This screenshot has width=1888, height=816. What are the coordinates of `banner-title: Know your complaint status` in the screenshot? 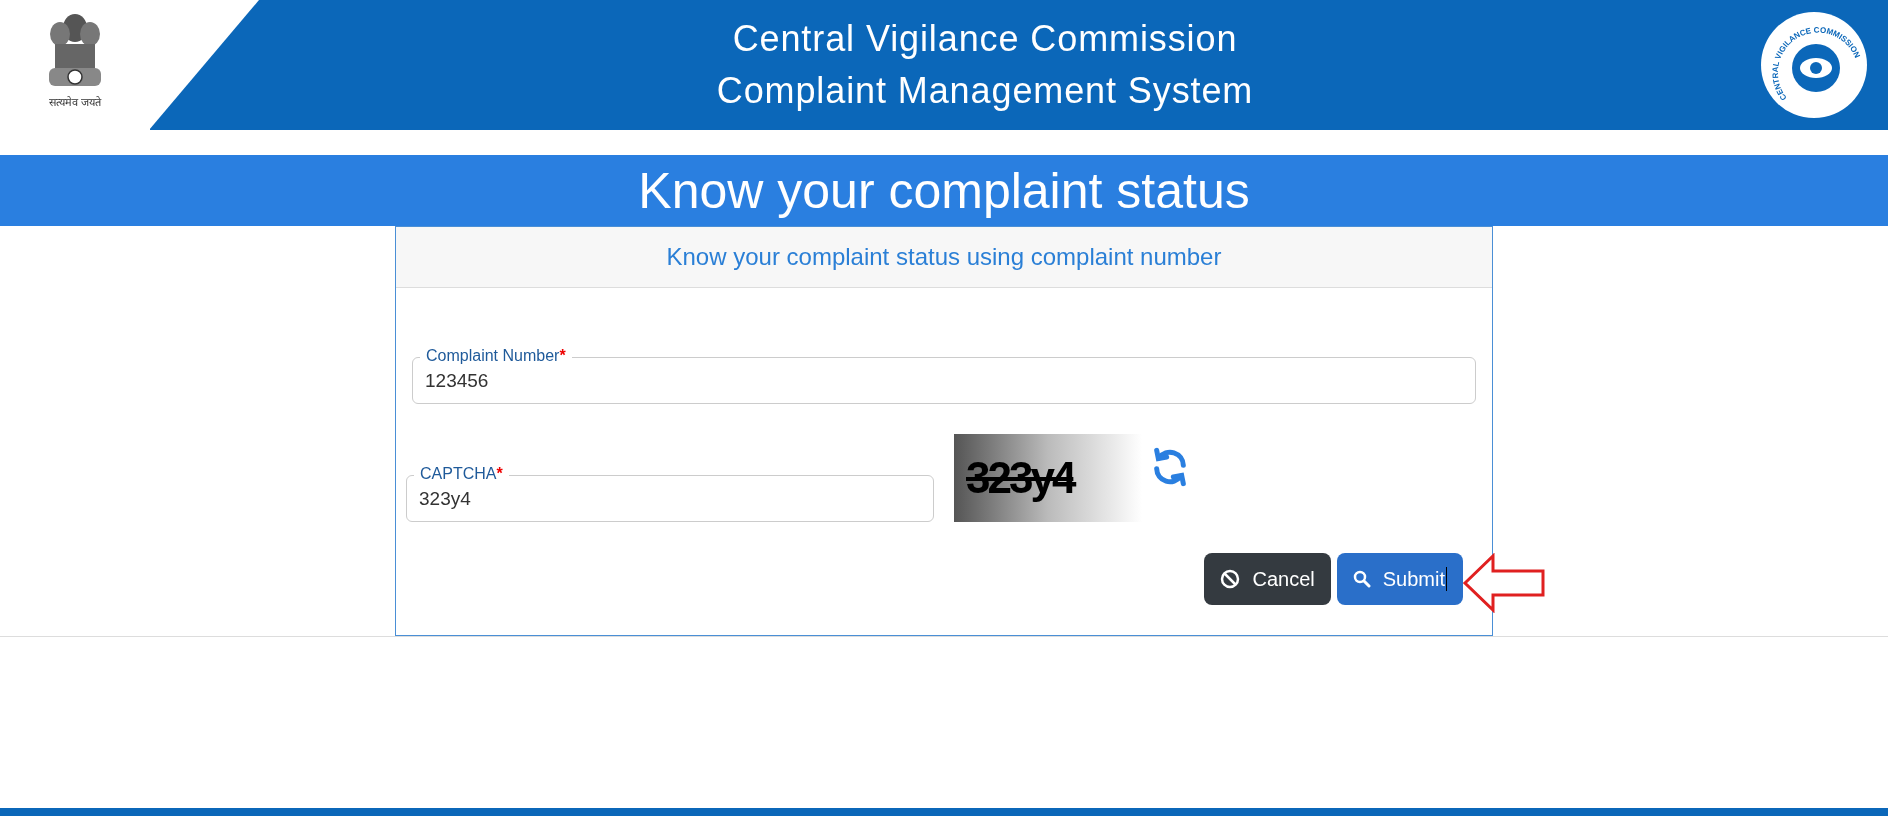 It's located at (944, 190).